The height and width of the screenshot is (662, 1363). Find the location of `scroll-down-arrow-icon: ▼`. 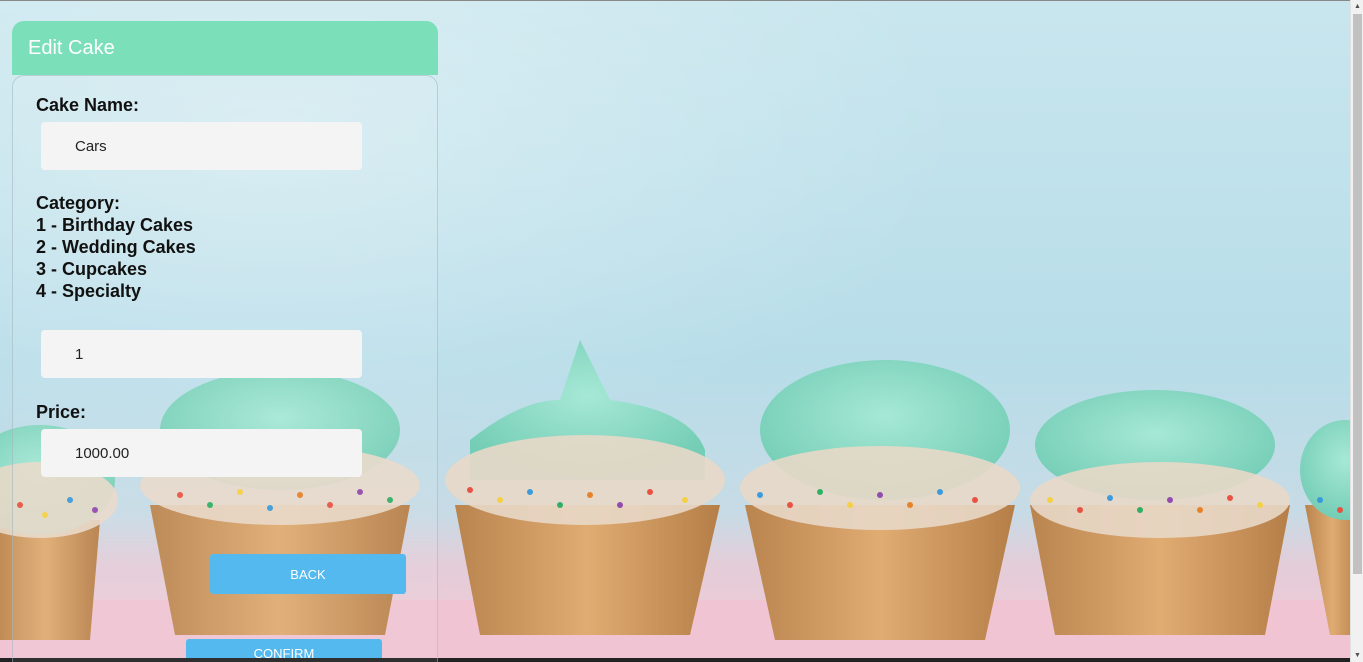

scroll-down-arrow-icon: ▼ is located at coordinates (1357, 655).